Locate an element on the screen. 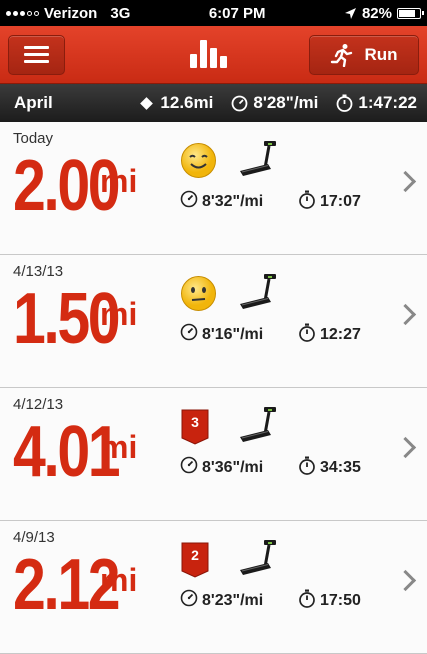  run-duration-value: 17:50 is located at coordinates (340, 600).